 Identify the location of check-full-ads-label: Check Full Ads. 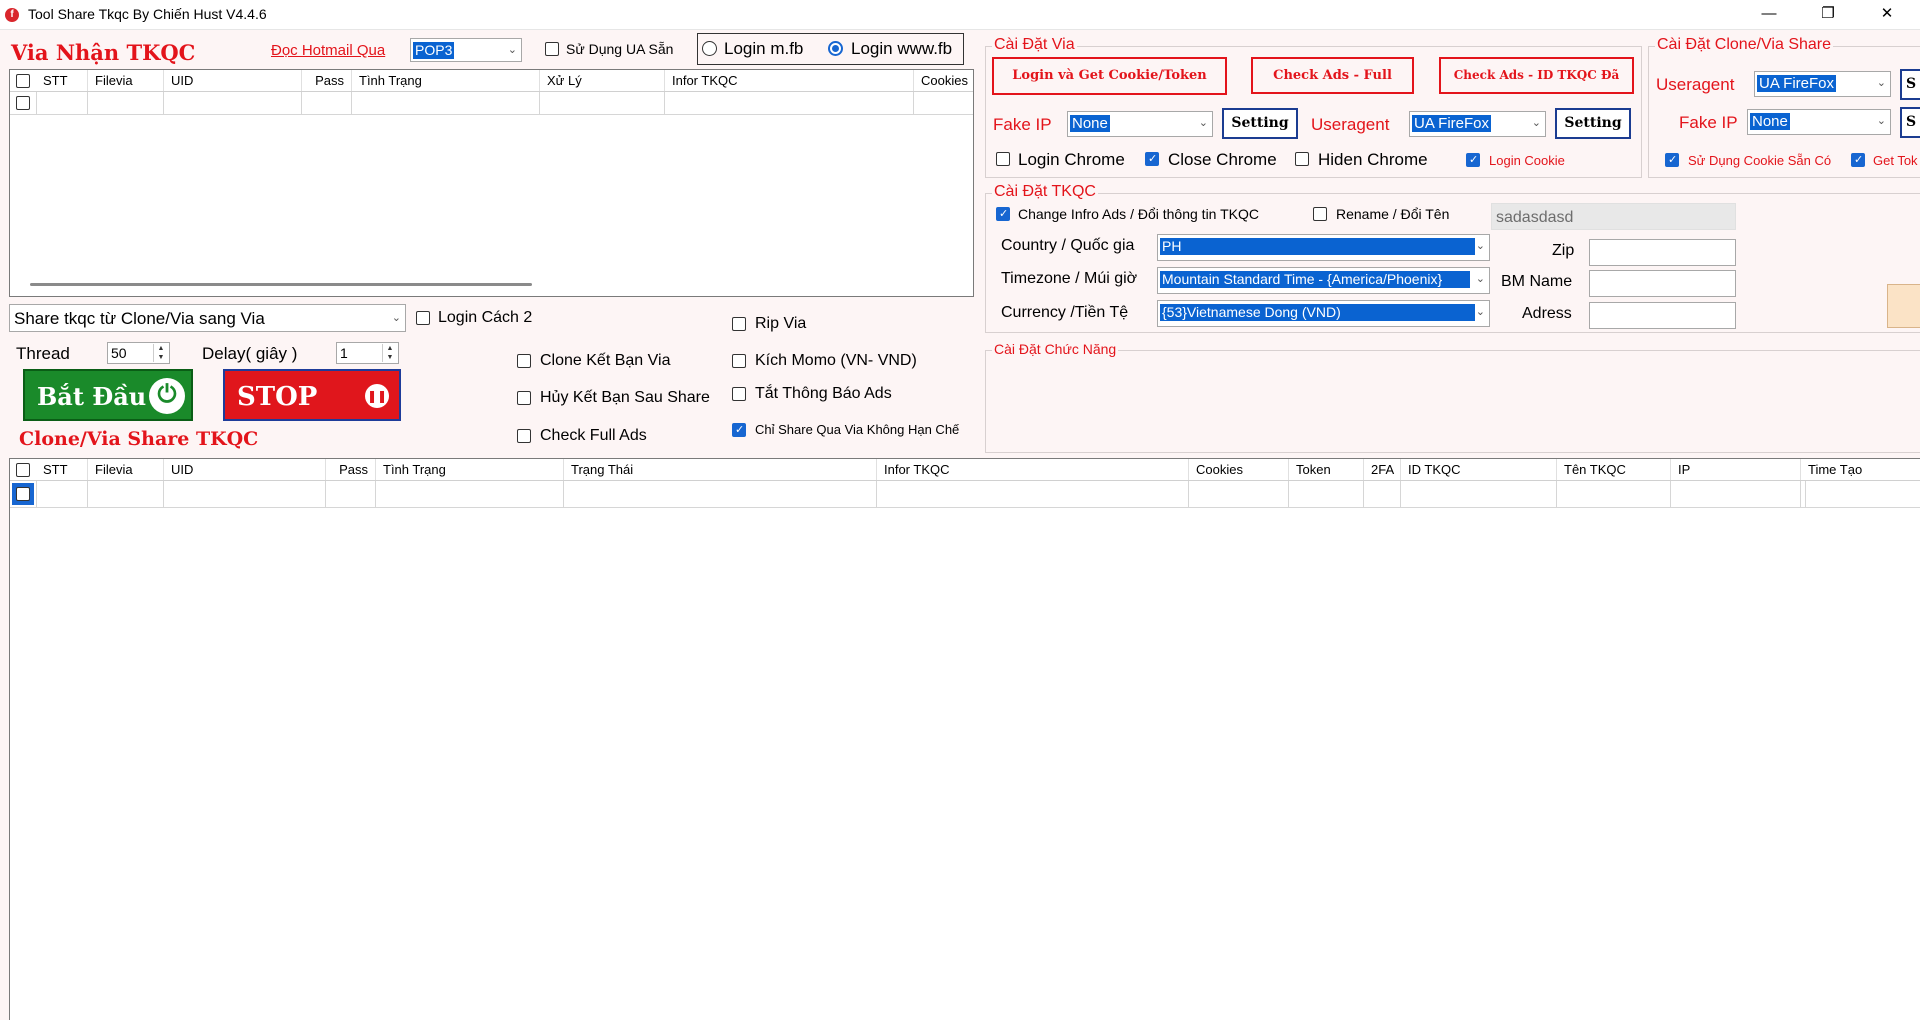
(593, 435).